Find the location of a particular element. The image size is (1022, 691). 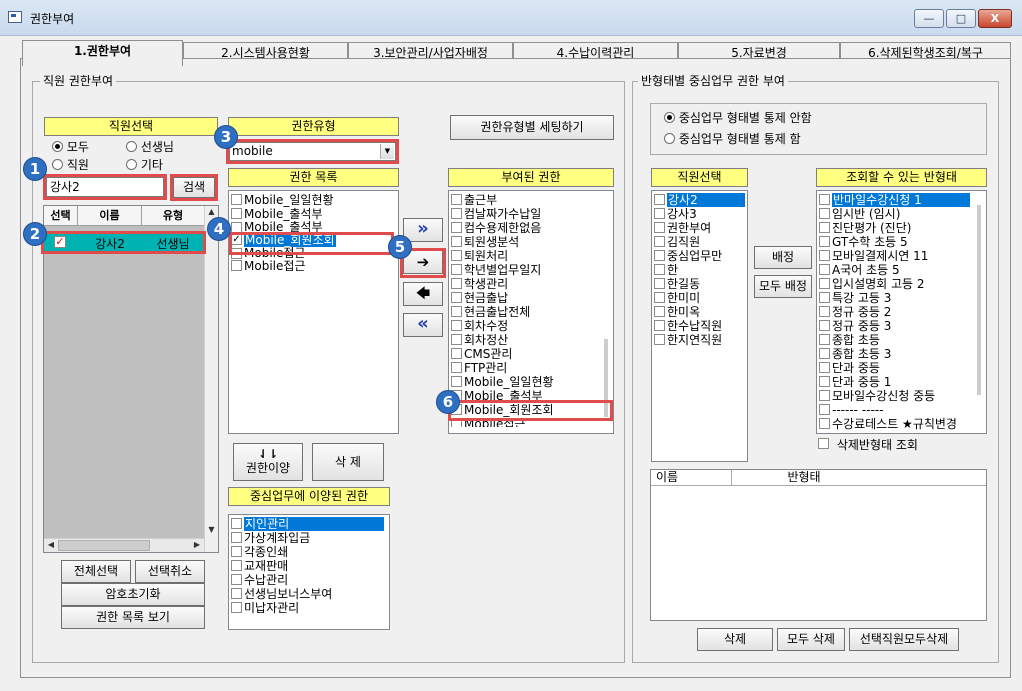

list-item: 모바일수강신청 중등 is located at coordinates (901, 396).